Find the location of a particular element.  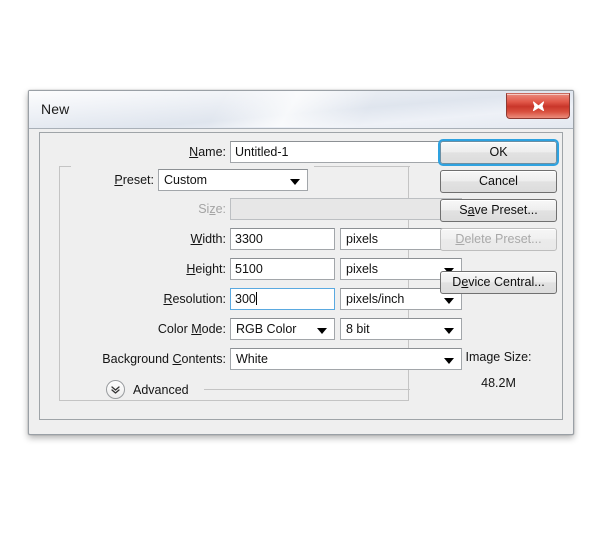

ok-button-label: OK is located at coordinates (498, 152).